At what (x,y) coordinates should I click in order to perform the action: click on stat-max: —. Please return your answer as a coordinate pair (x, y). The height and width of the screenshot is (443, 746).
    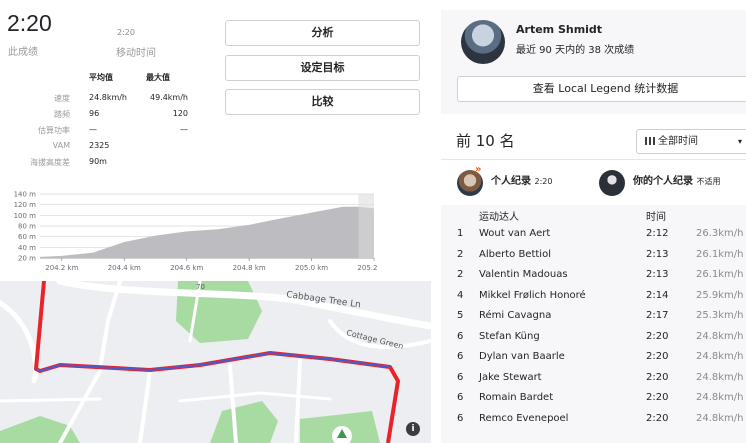
    Looking at the image, I should click on (184, 129).